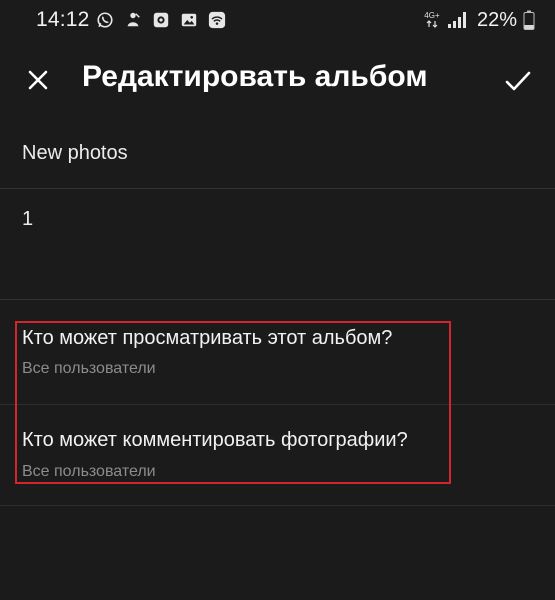  I want to click on battery-percent: 22%, so click(496, 19).